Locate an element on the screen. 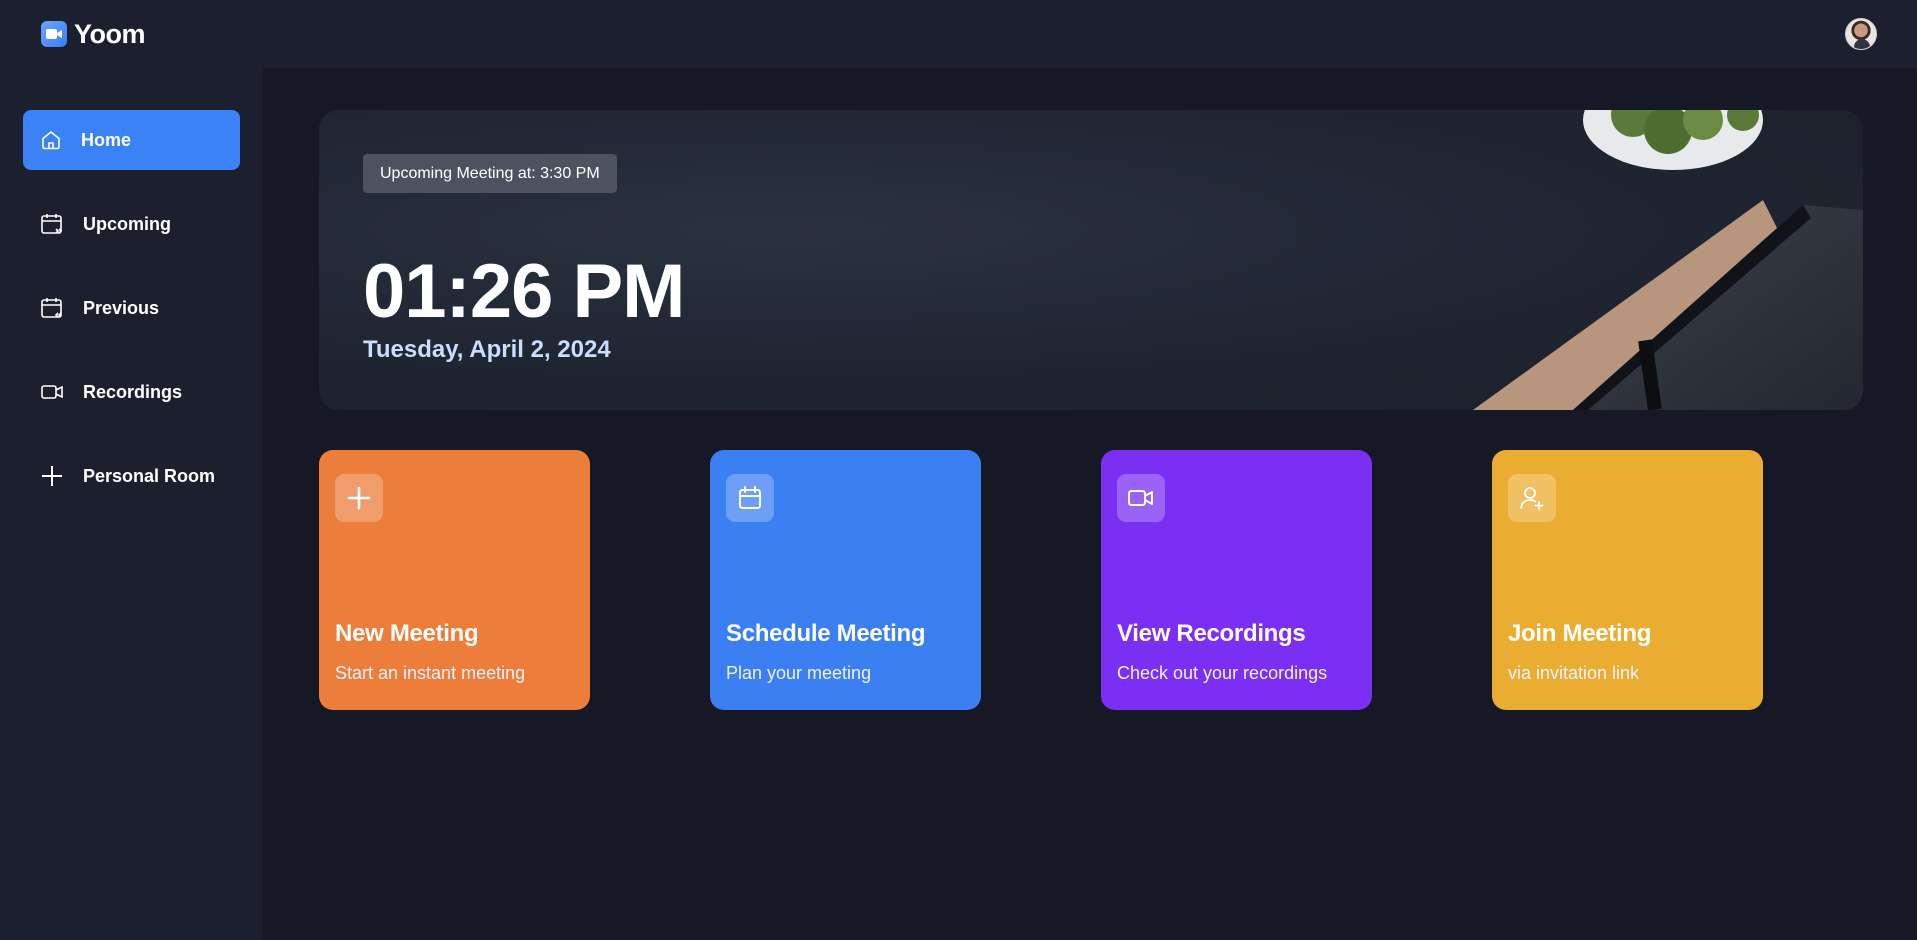 The height and width of the screenshot is (940, 1917). sidebar-item-label: Previous is located at coordinates (121, 307).